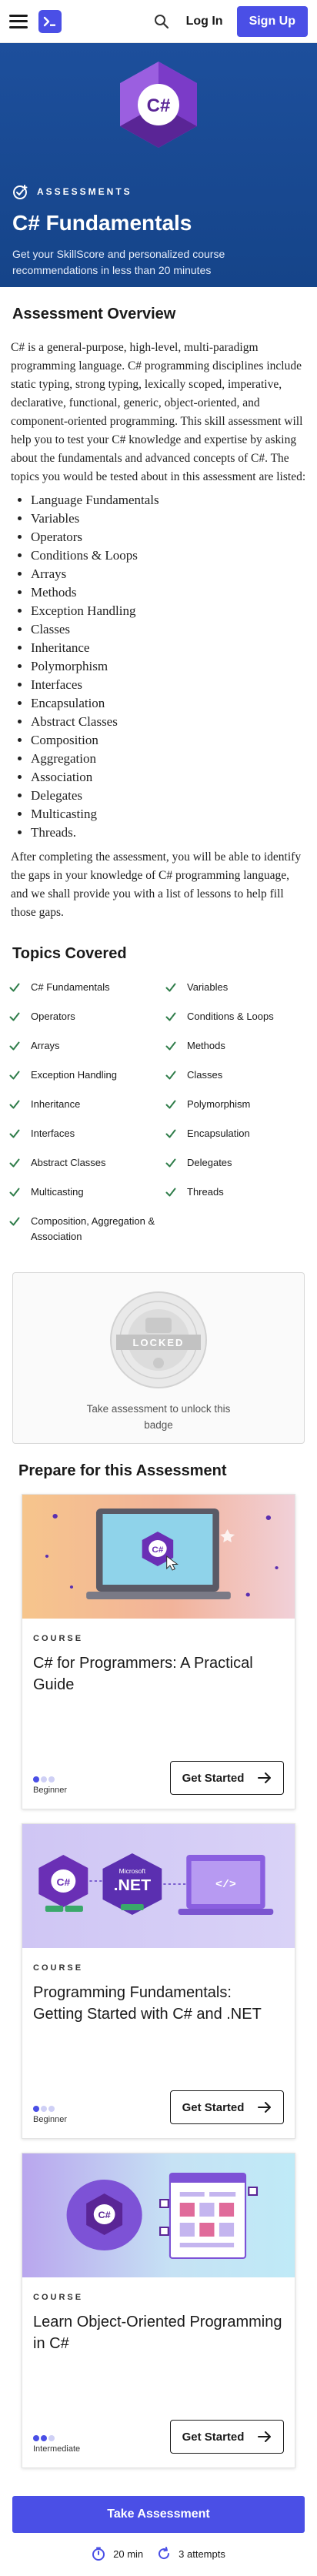 This screenshot has width=317, height=2576. Describe the element at coordinates (158, 2568) in the screenshot. I see `page-bottom-spacer` at that location.